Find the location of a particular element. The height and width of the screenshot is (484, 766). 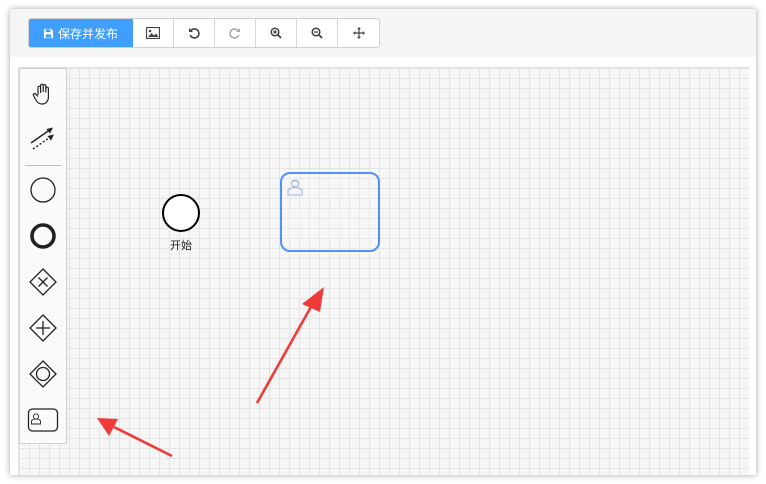

inclusive-gateway-tool is located at coordinates (43, 374).